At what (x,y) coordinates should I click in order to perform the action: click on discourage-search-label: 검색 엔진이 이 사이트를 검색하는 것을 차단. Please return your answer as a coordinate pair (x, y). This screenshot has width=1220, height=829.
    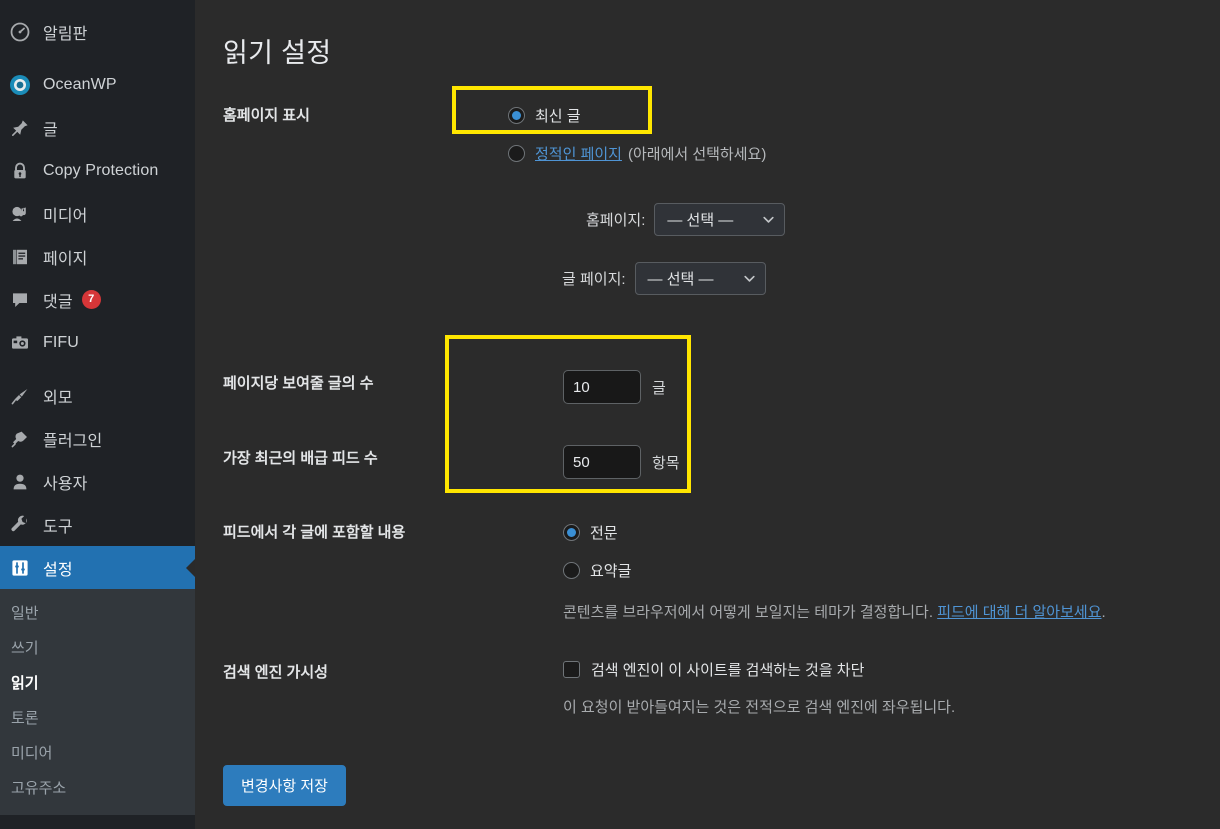
    Looking at the image, I should click on (728, 670).